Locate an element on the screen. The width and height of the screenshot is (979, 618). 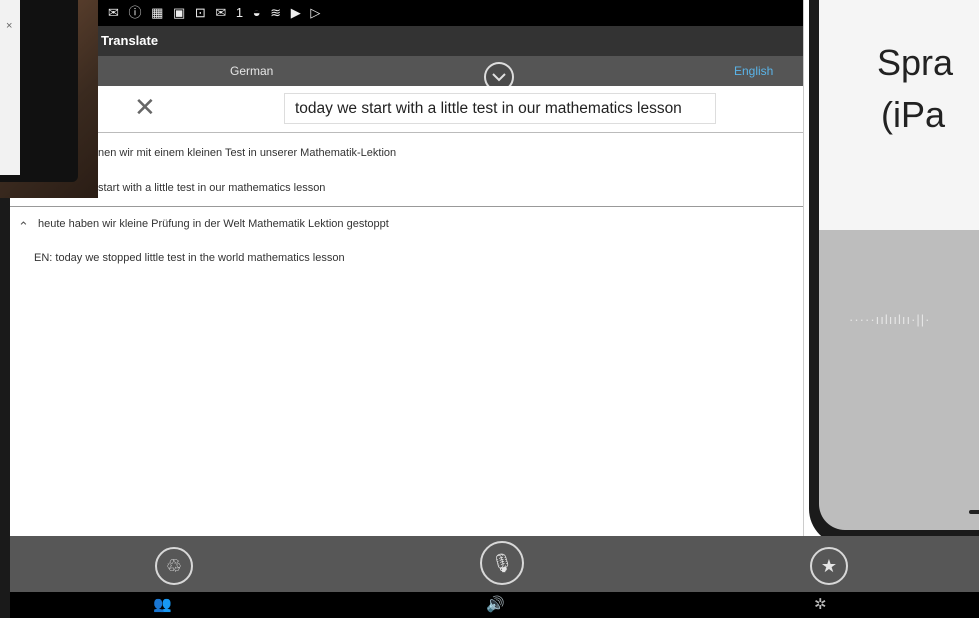
recycle-icon: ♲ is located at coordinates (174, 566).